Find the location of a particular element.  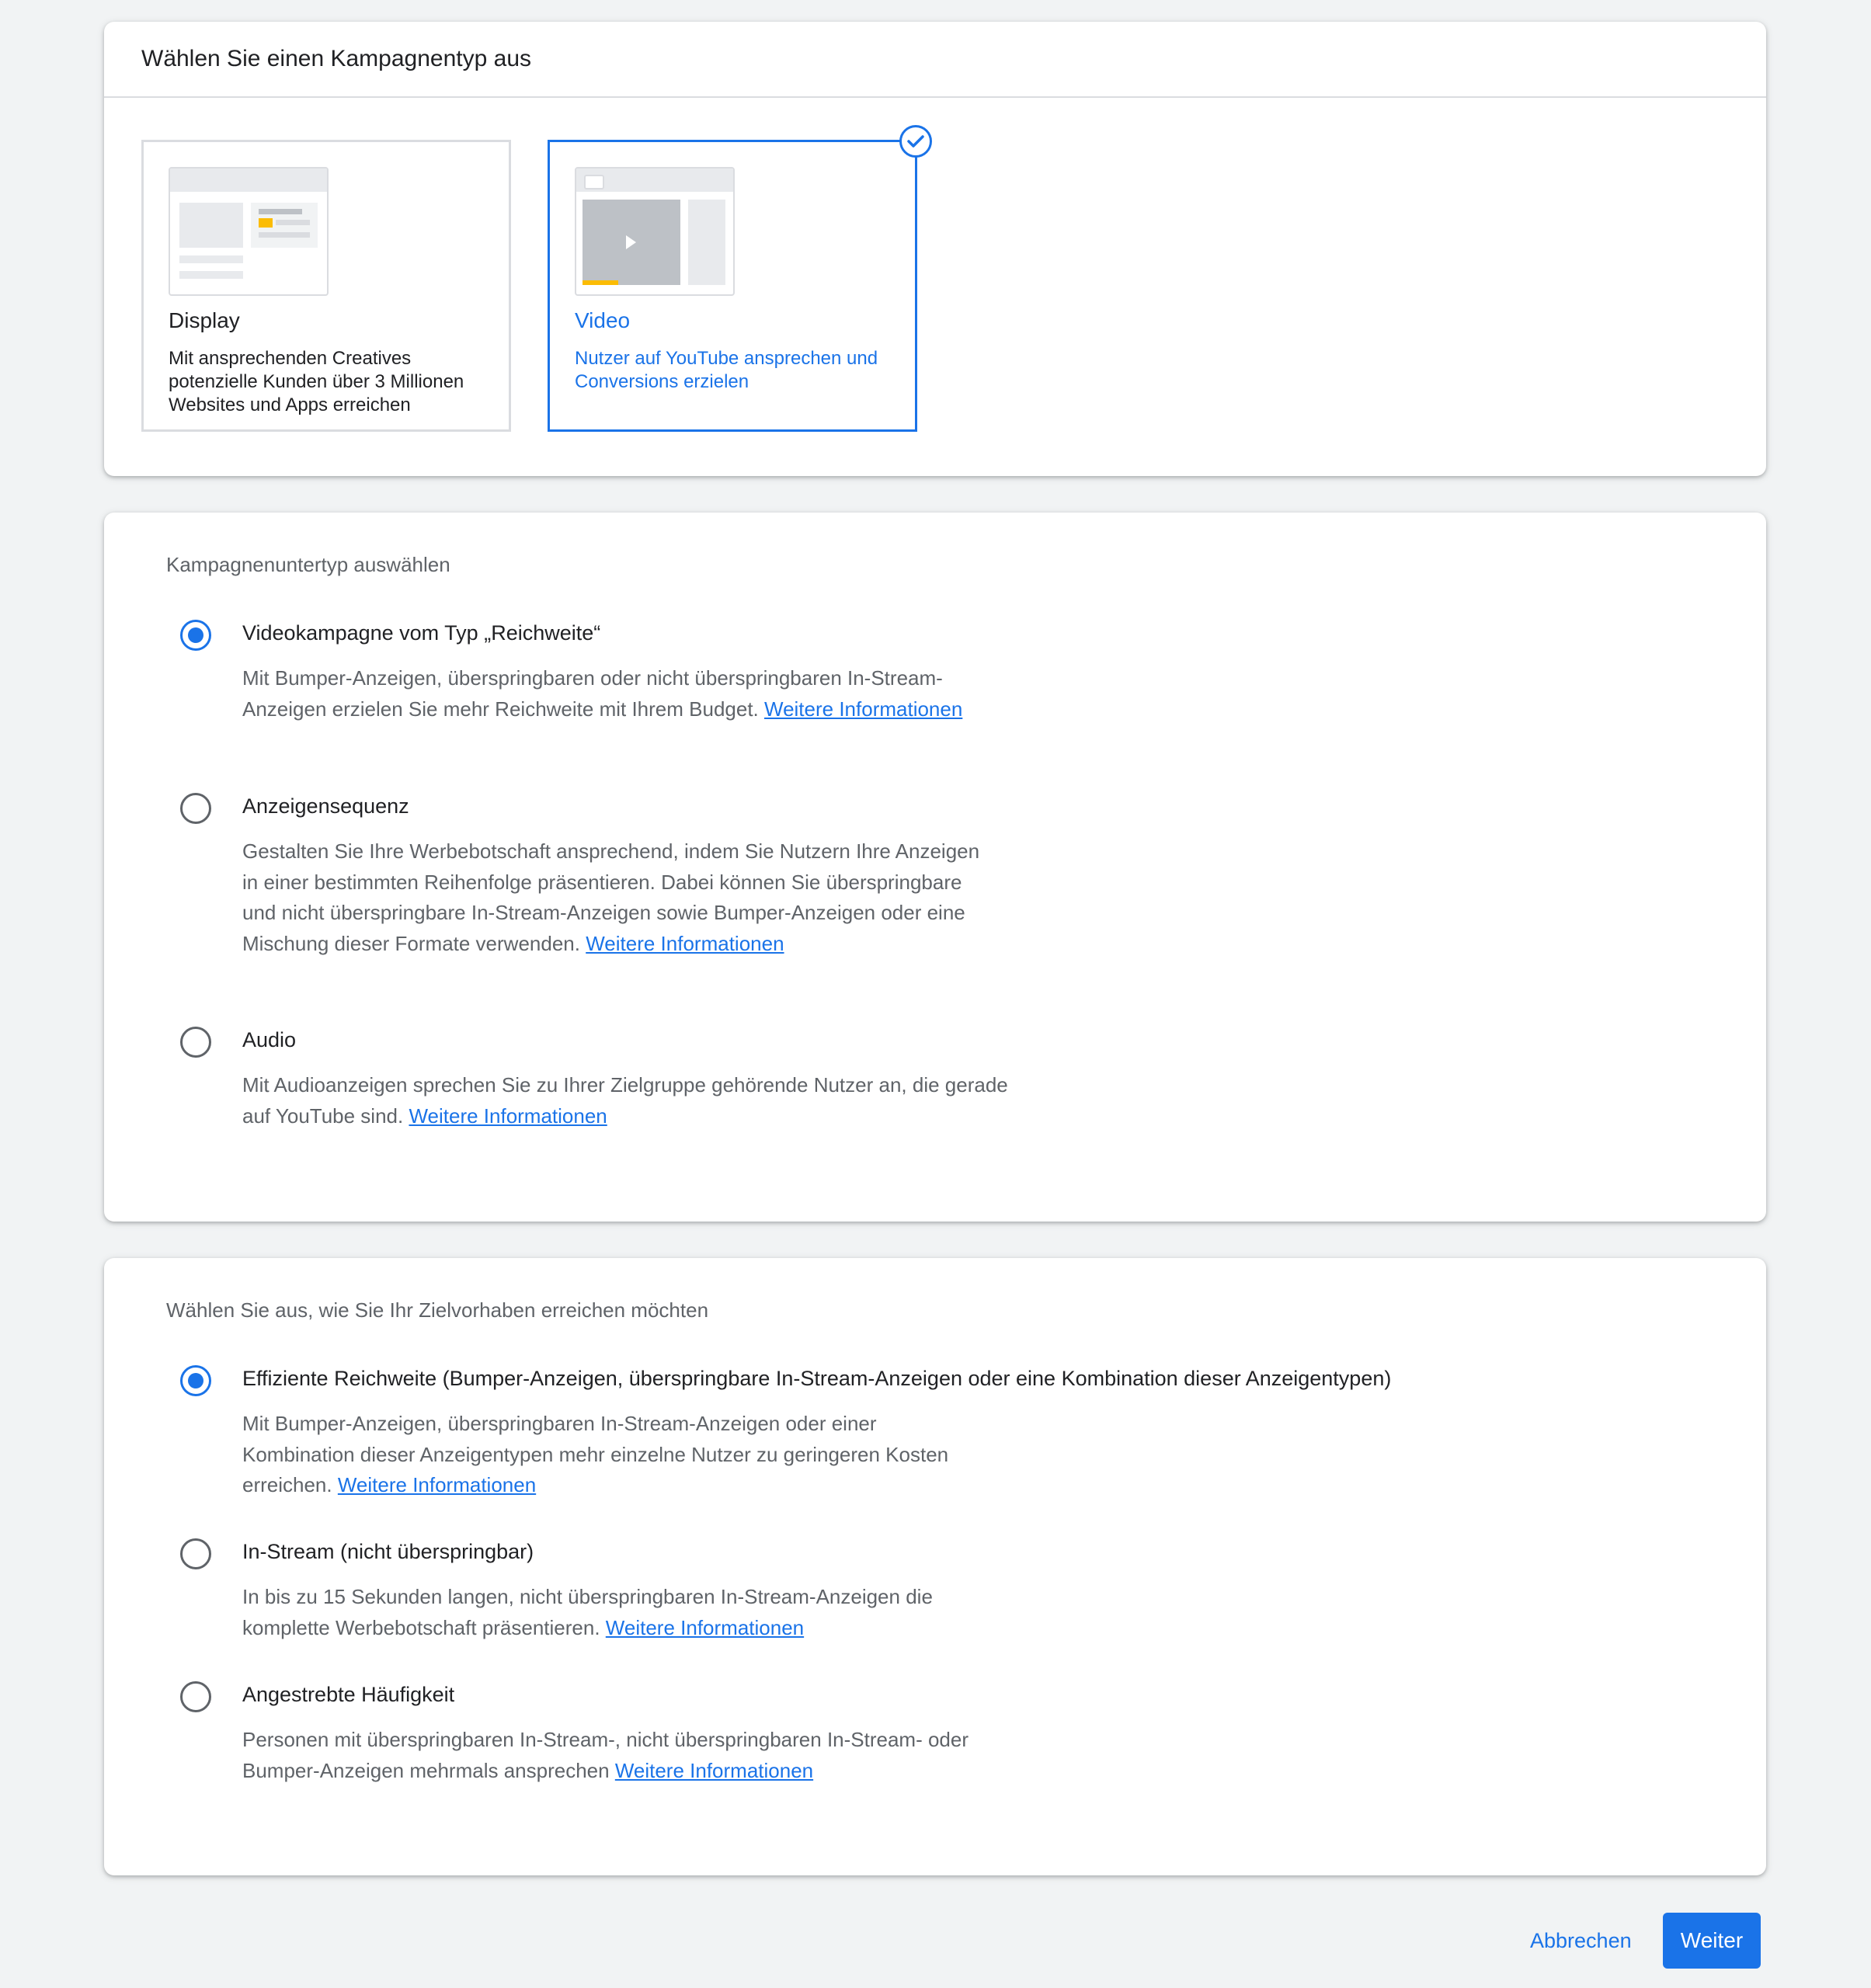

radio-label: Angestrebte Häufigkeit is located at coordinates (349, 1694).